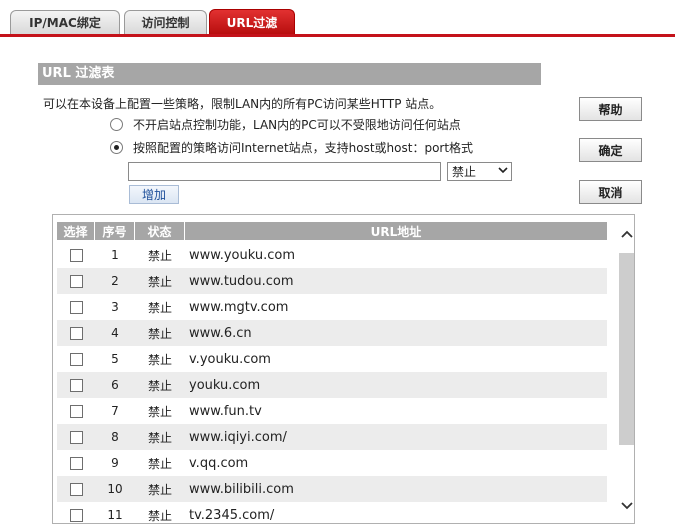 The height and width of the screenshot is (524, 675). What do you see at coordinates (160, 231) in the screenshot?
I see `header-status: 状态` at bounding box center [160, 231].